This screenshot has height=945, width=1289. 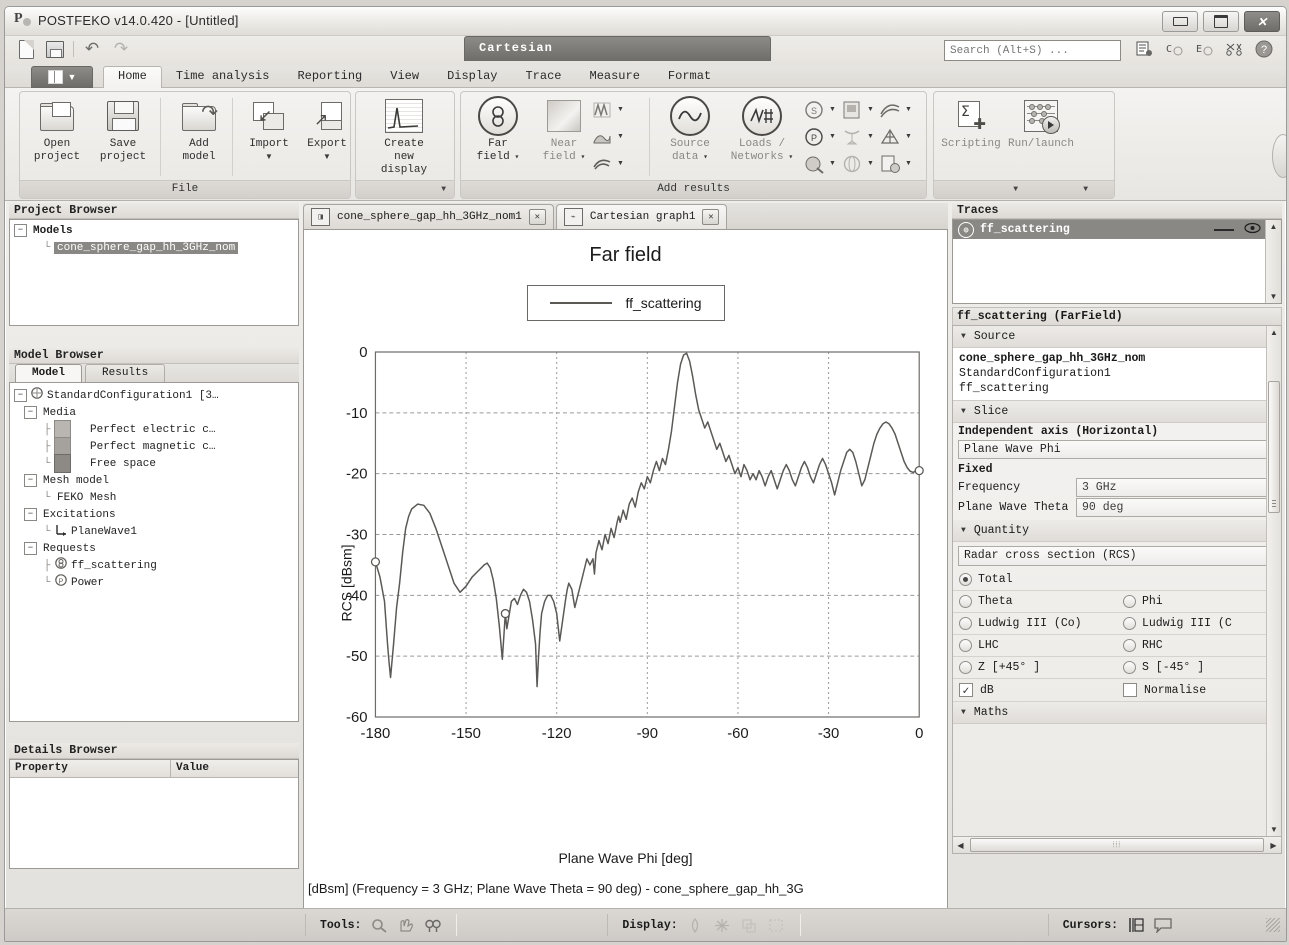 What do you see at coordinates (1035, 667) in the screenshot?
I see `radio-z-plus45: Z [+45° ]` at bounding box center [1035, 667].